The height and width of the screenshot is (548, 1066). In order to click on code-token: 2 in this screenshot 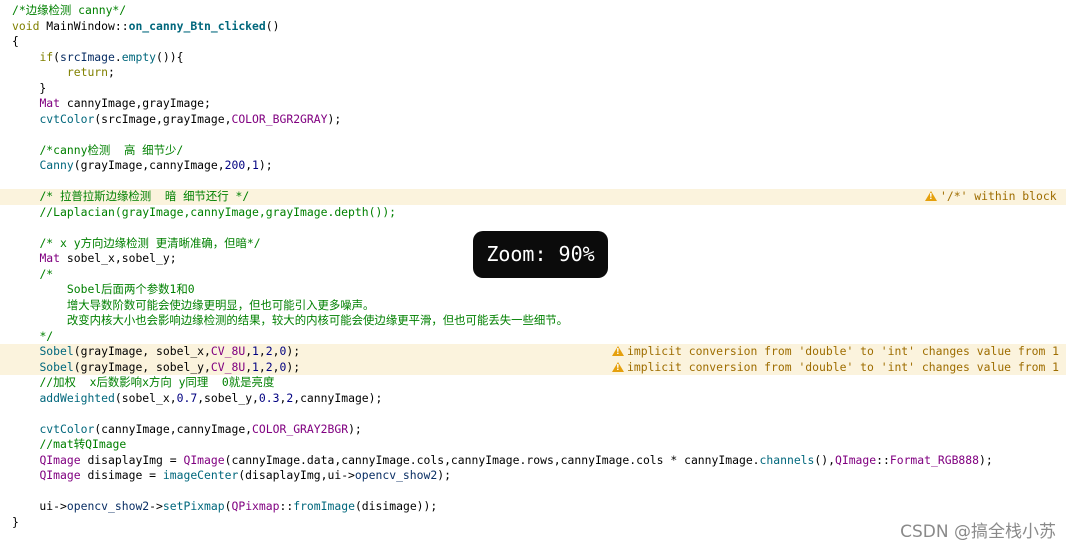, I will do `click(269, 351)`.